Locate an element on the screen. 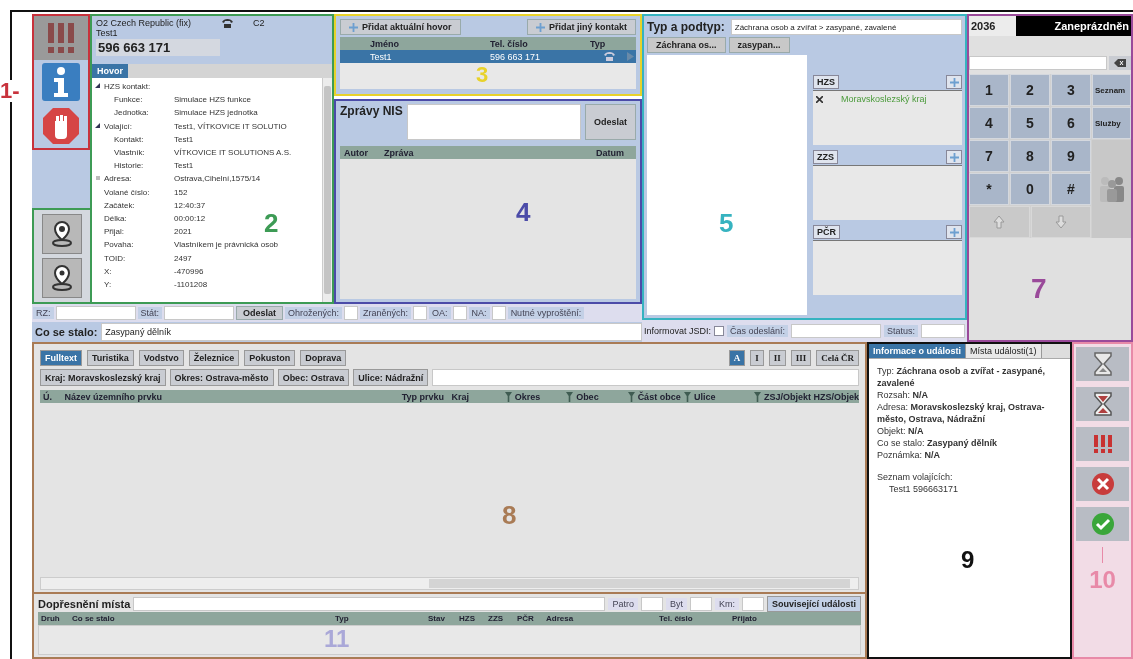 This screenshot has height=659, width=1133. column-header: Ú. is located at coordinates (47, 396).